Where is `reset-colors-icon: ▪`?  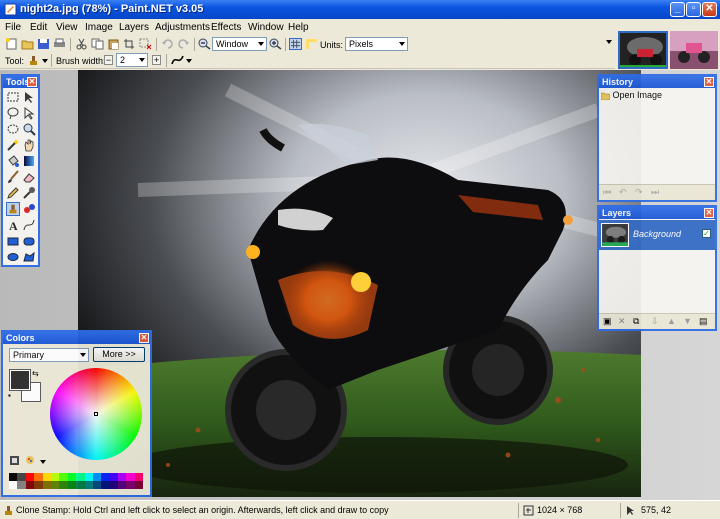 reset-colors-icon: ▪ is located at coordinates (9, 395).